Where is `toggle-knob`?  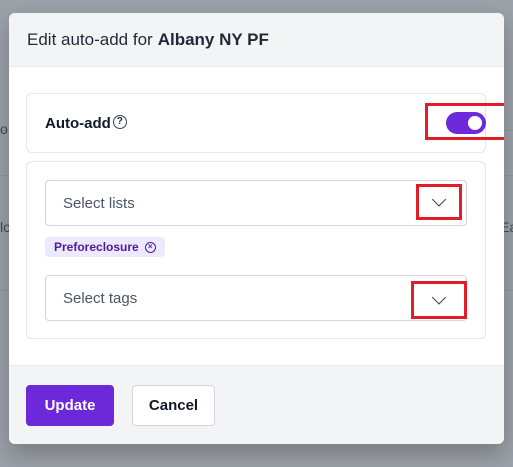
toggle-knob is located at coordinates (475, 123).